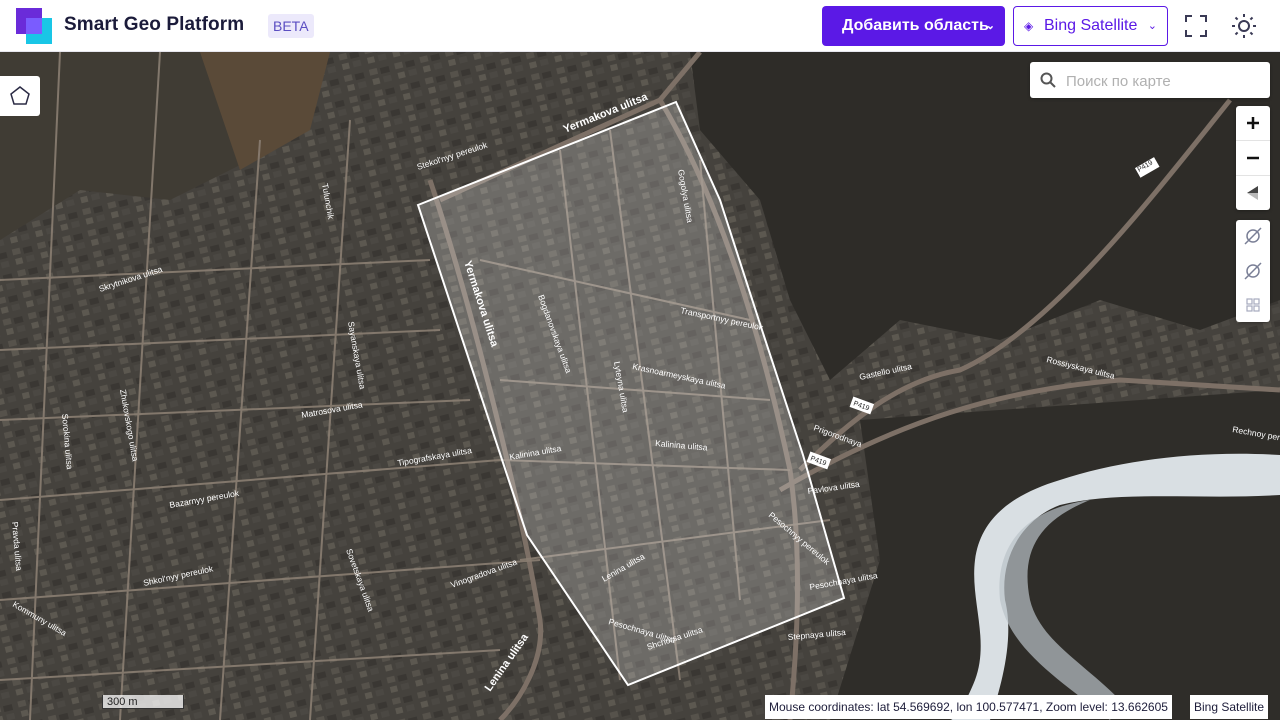  I want to click on layers-icon: ◈, so click(1029, 26).